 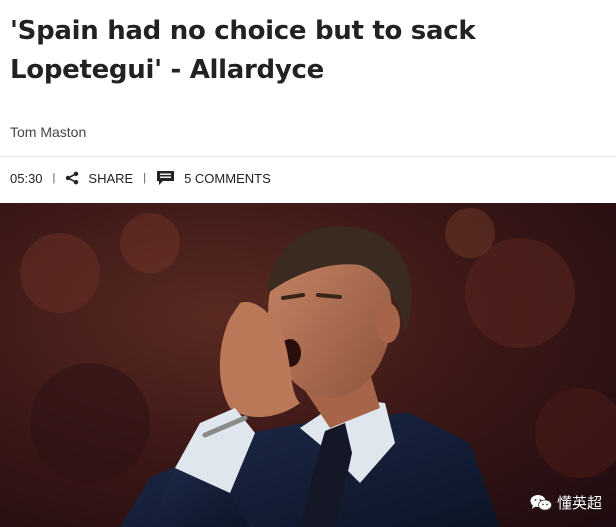 I want to click on share-label: SHARE, so click(x=111, y=178).